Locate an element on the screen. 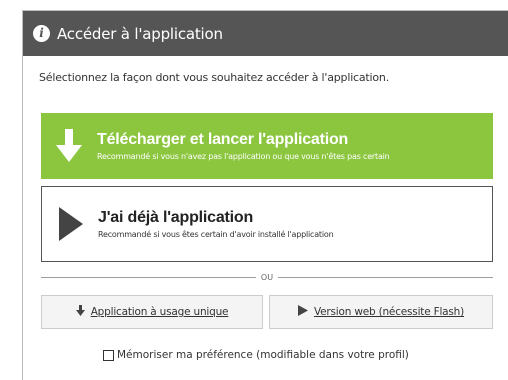  web-version-button: Version web (nécessite Flash) is located at coordinates (381, 312).